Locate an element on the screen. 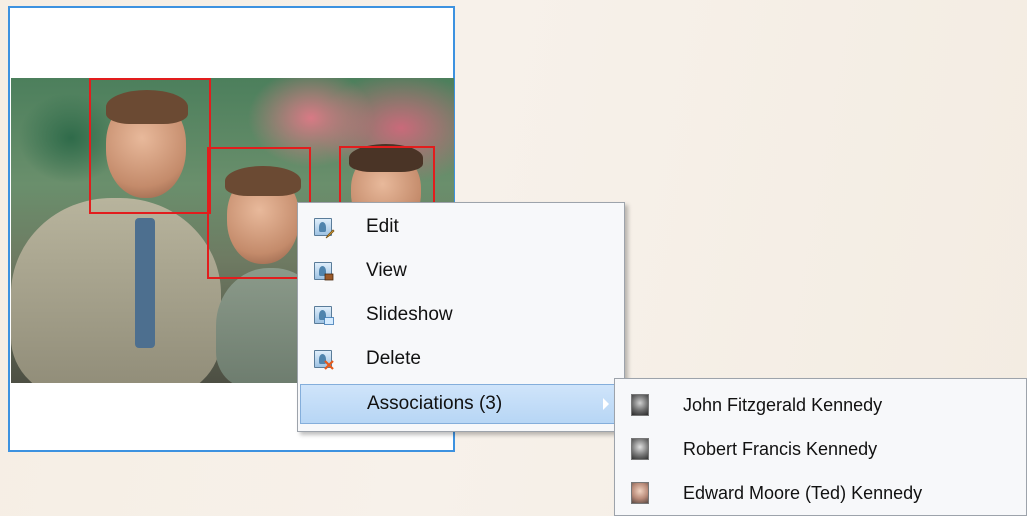 This screenshot has width=1027, height=516. submenu-item-person: Robert Francis Kennedy is located at coordinates (819, 449).